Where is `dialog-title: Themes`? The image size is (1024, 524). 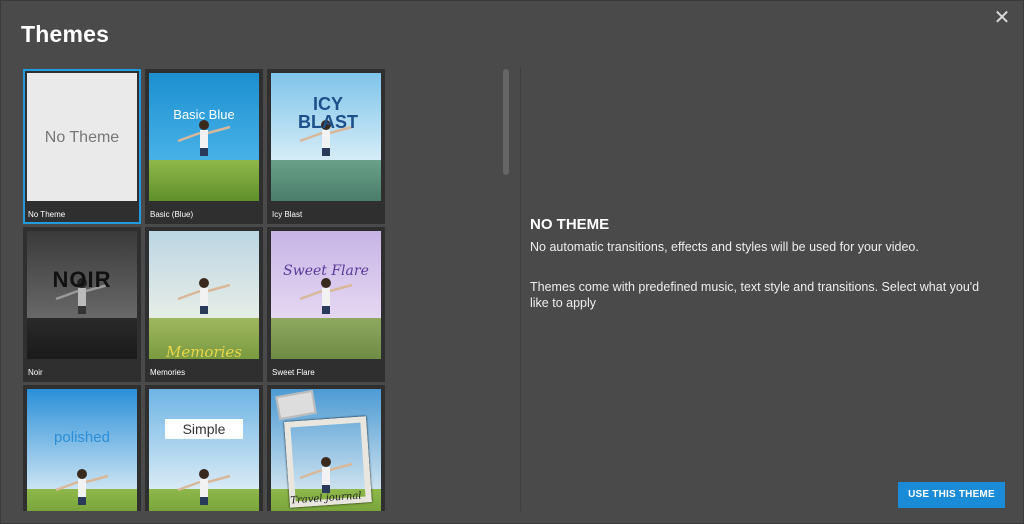
dialog-title: Themes is located at coordinates (65, 34).